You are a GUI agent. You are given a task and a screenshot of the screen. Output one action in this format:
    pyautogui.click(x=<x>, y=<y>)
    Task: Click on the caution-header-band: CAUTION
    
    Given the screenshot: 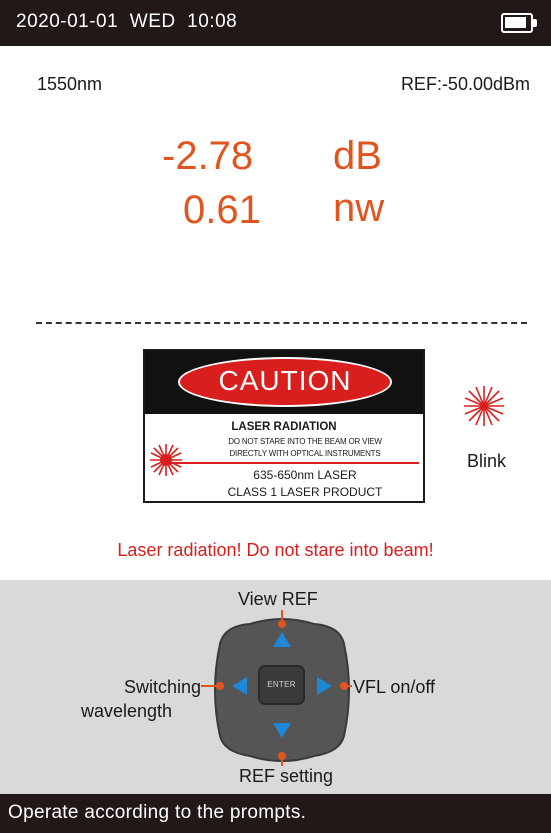 What is the action you would take?
    pyautogui.click(x=284, y=382)
    